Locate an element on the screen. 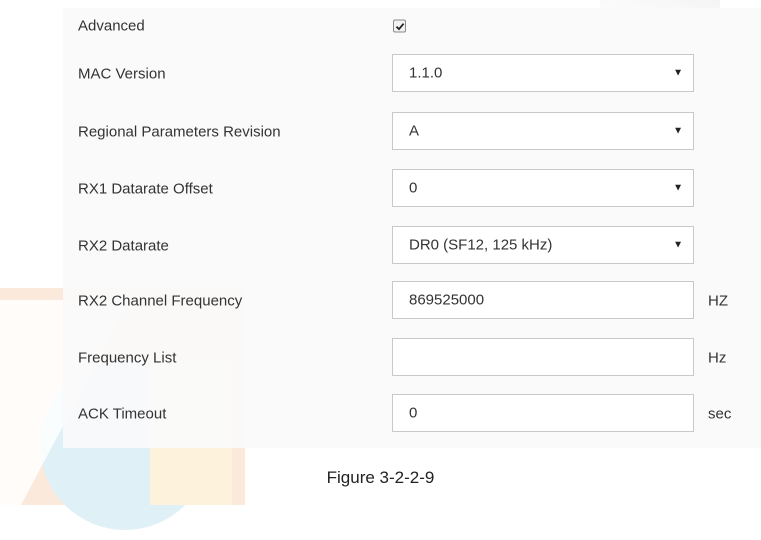 The height and width of the screenshot is (540, 761). rx1-datarate-offset-label: RX1 Datarate Offset is located at coordinates (145, 189).